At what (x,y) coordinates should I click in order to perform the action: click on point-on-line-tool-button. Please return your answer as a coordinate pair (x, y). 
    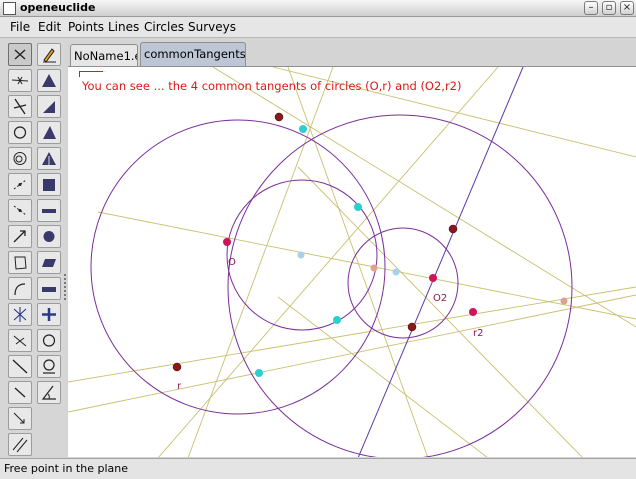
    Looking at the image, I should click on (20, 210).